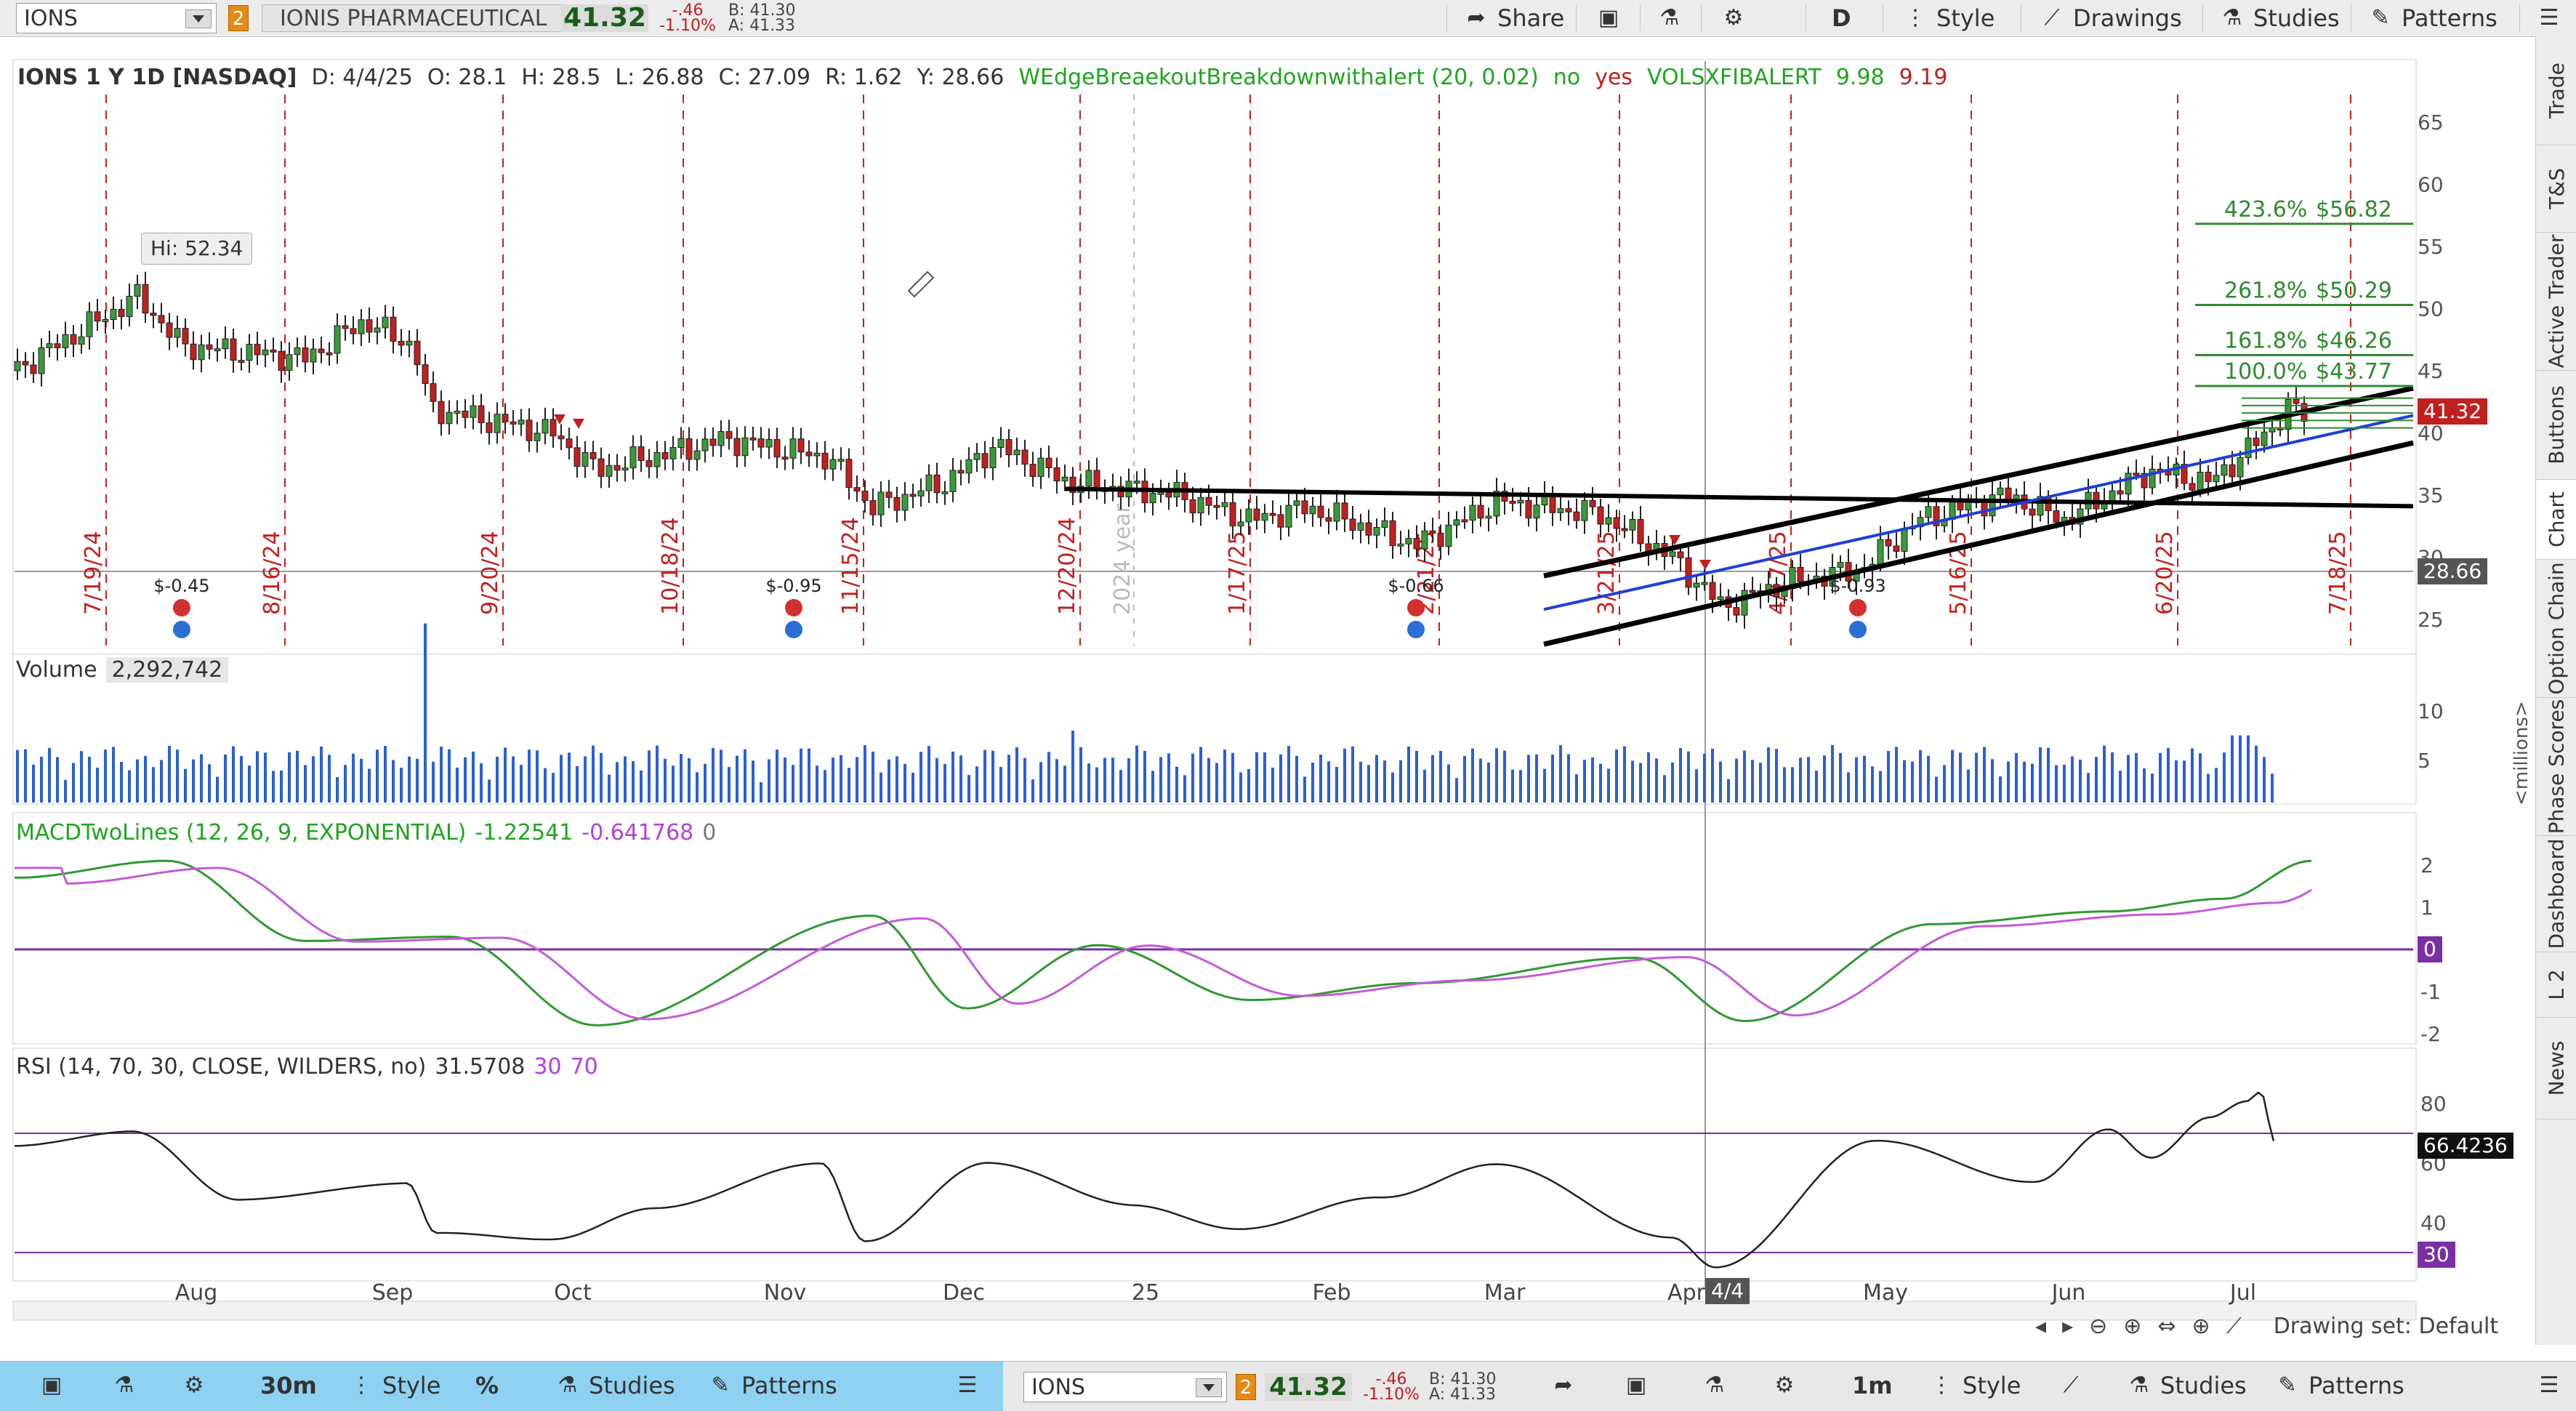  Describe the element at coordinates (1514, 18) in the screenshot. I see `share-button: ➦ Share` at that location.